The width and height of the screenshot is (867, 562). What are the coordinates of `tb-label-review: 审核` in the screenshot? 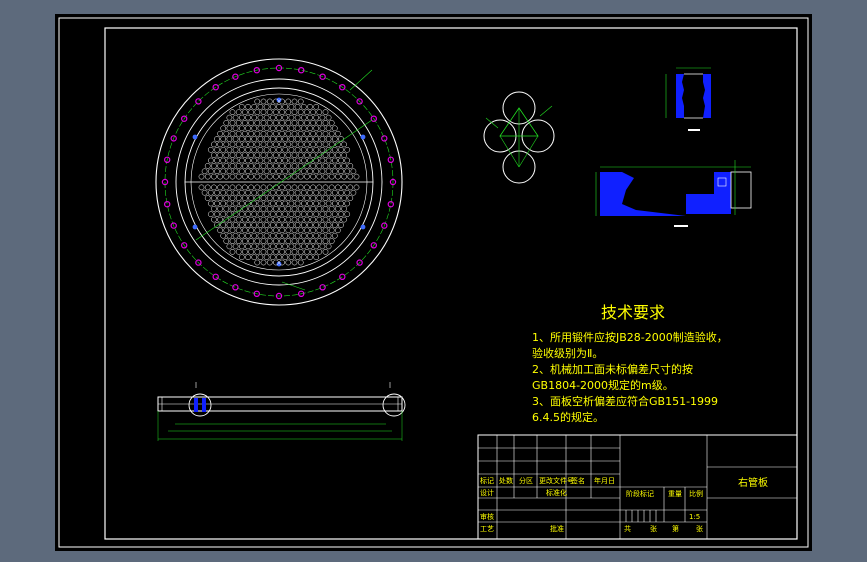 It's located at (487, 516).